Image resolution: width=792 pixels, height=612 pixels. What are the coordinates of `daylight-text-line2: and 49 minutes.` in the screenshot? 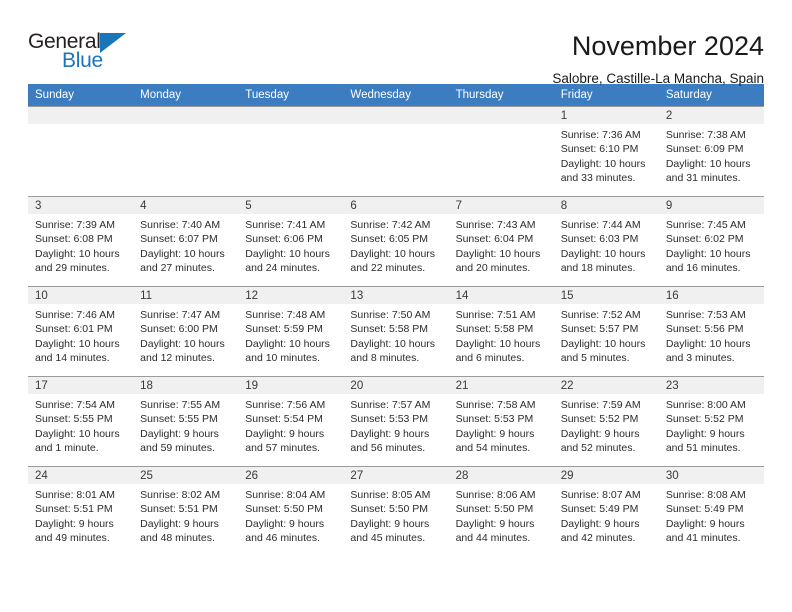 It's located at (72, 537).